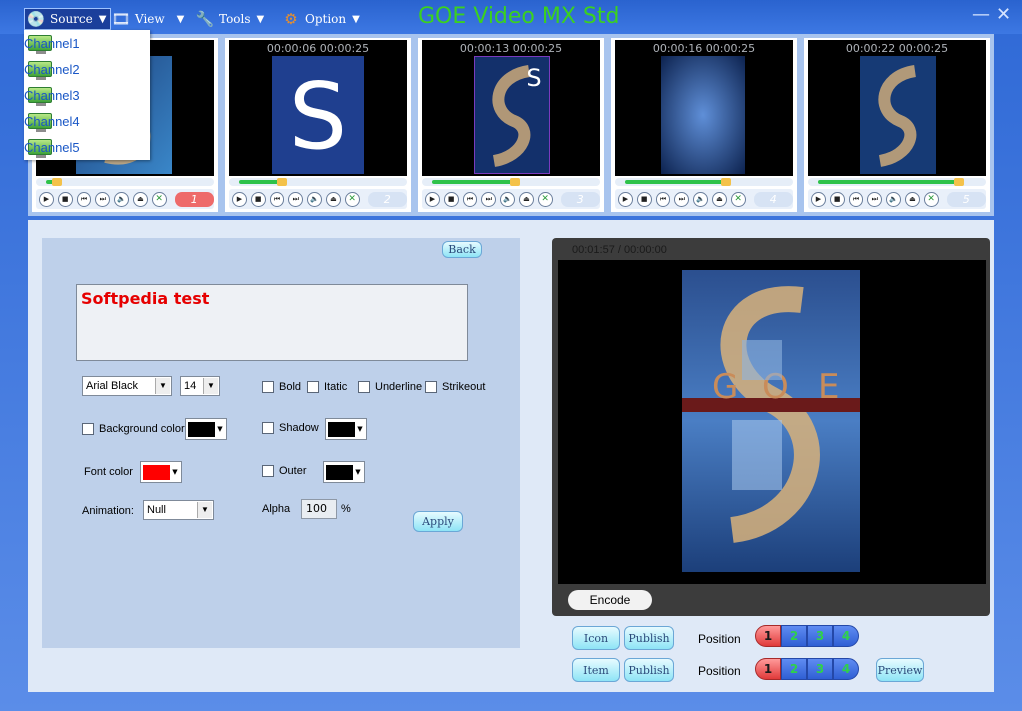 Image resolution: width=1022 pixels, height=711 pixels. Describe the element at coordinates (87, 95) in the screenshot. I see `dropdown-item-channel3: Channel3` at that location.